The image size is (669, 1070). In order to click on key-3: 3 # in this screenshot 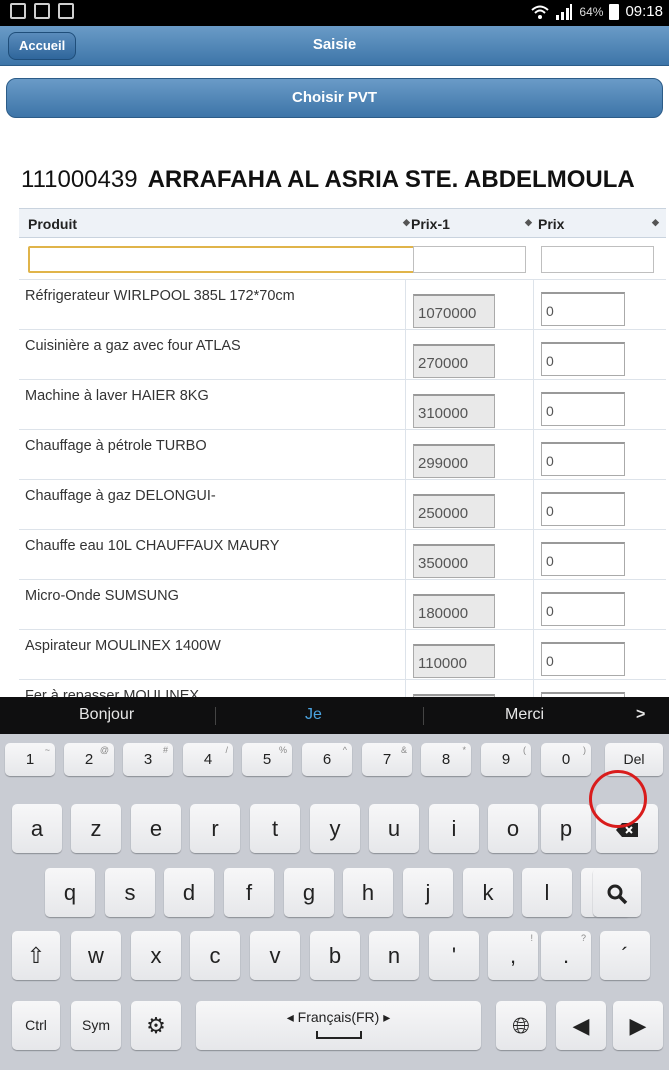, I will do `click(148, 759)`.